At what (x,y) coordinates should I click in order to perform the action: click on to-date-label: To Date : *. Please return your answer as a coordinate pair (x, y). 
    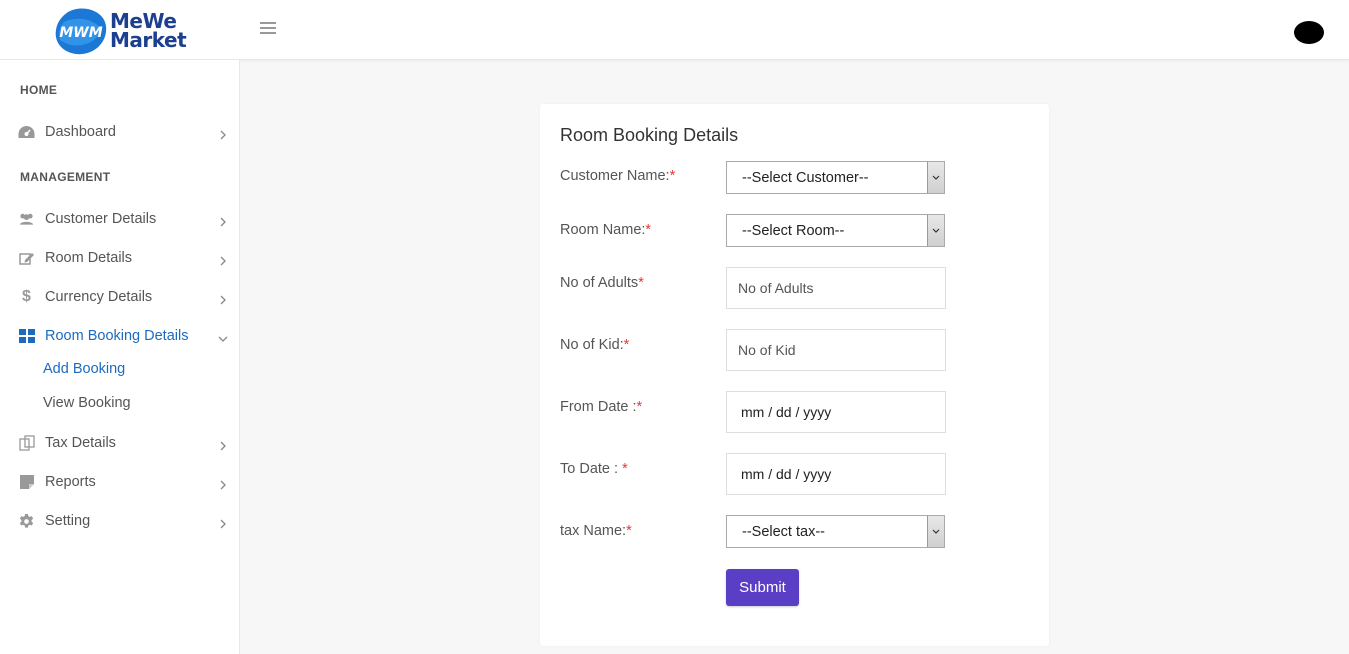
    Looking at the image, I should click on (594, 469).